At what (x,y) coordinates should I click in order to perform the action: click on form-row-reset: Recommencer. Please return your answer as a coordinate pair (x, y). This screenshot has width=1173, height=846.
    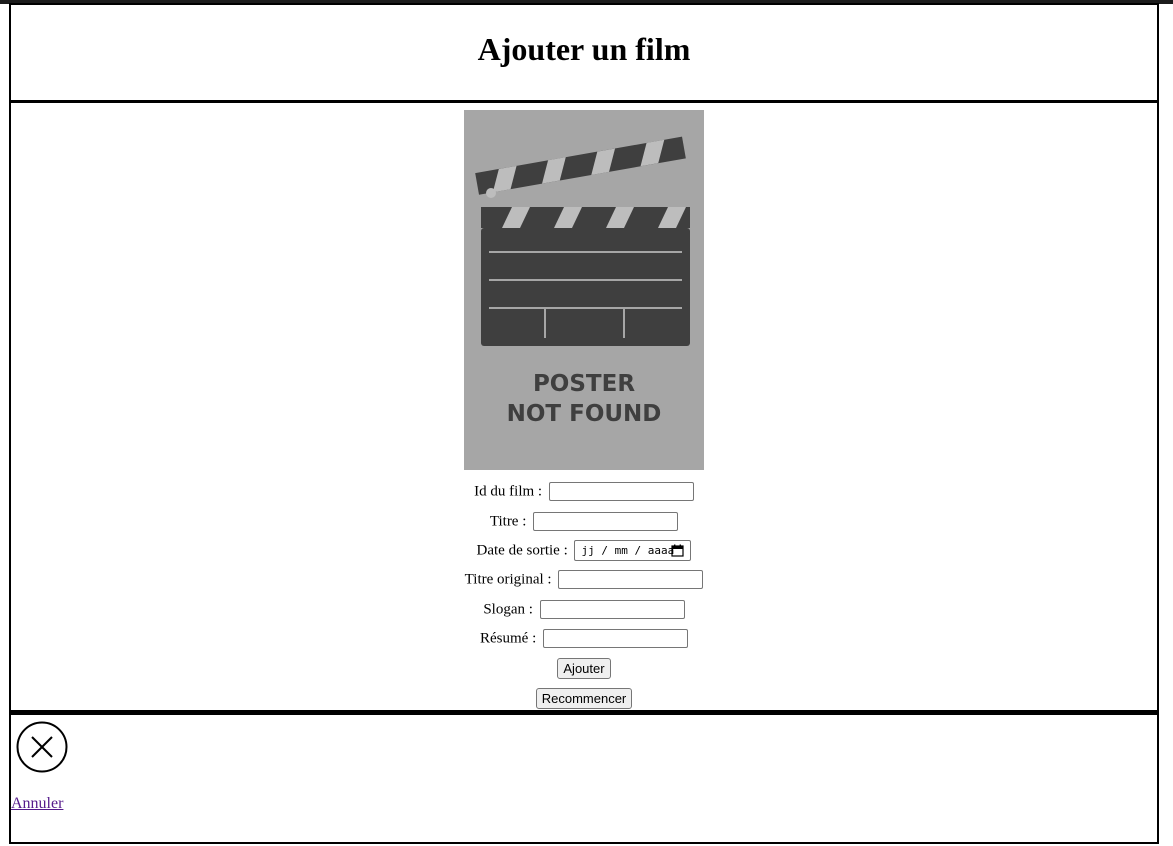
    Looking at the image, I should click on (584, 699).